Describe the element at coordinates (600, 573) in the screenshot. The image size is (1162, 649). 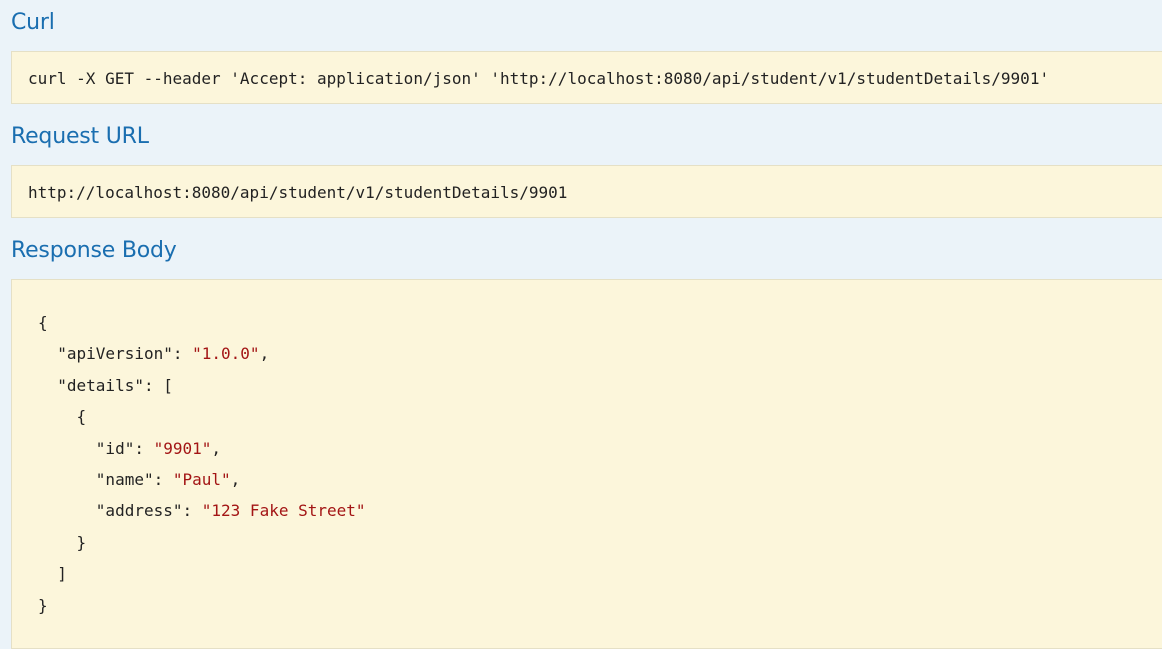
I see `json-line: ]` at that location.